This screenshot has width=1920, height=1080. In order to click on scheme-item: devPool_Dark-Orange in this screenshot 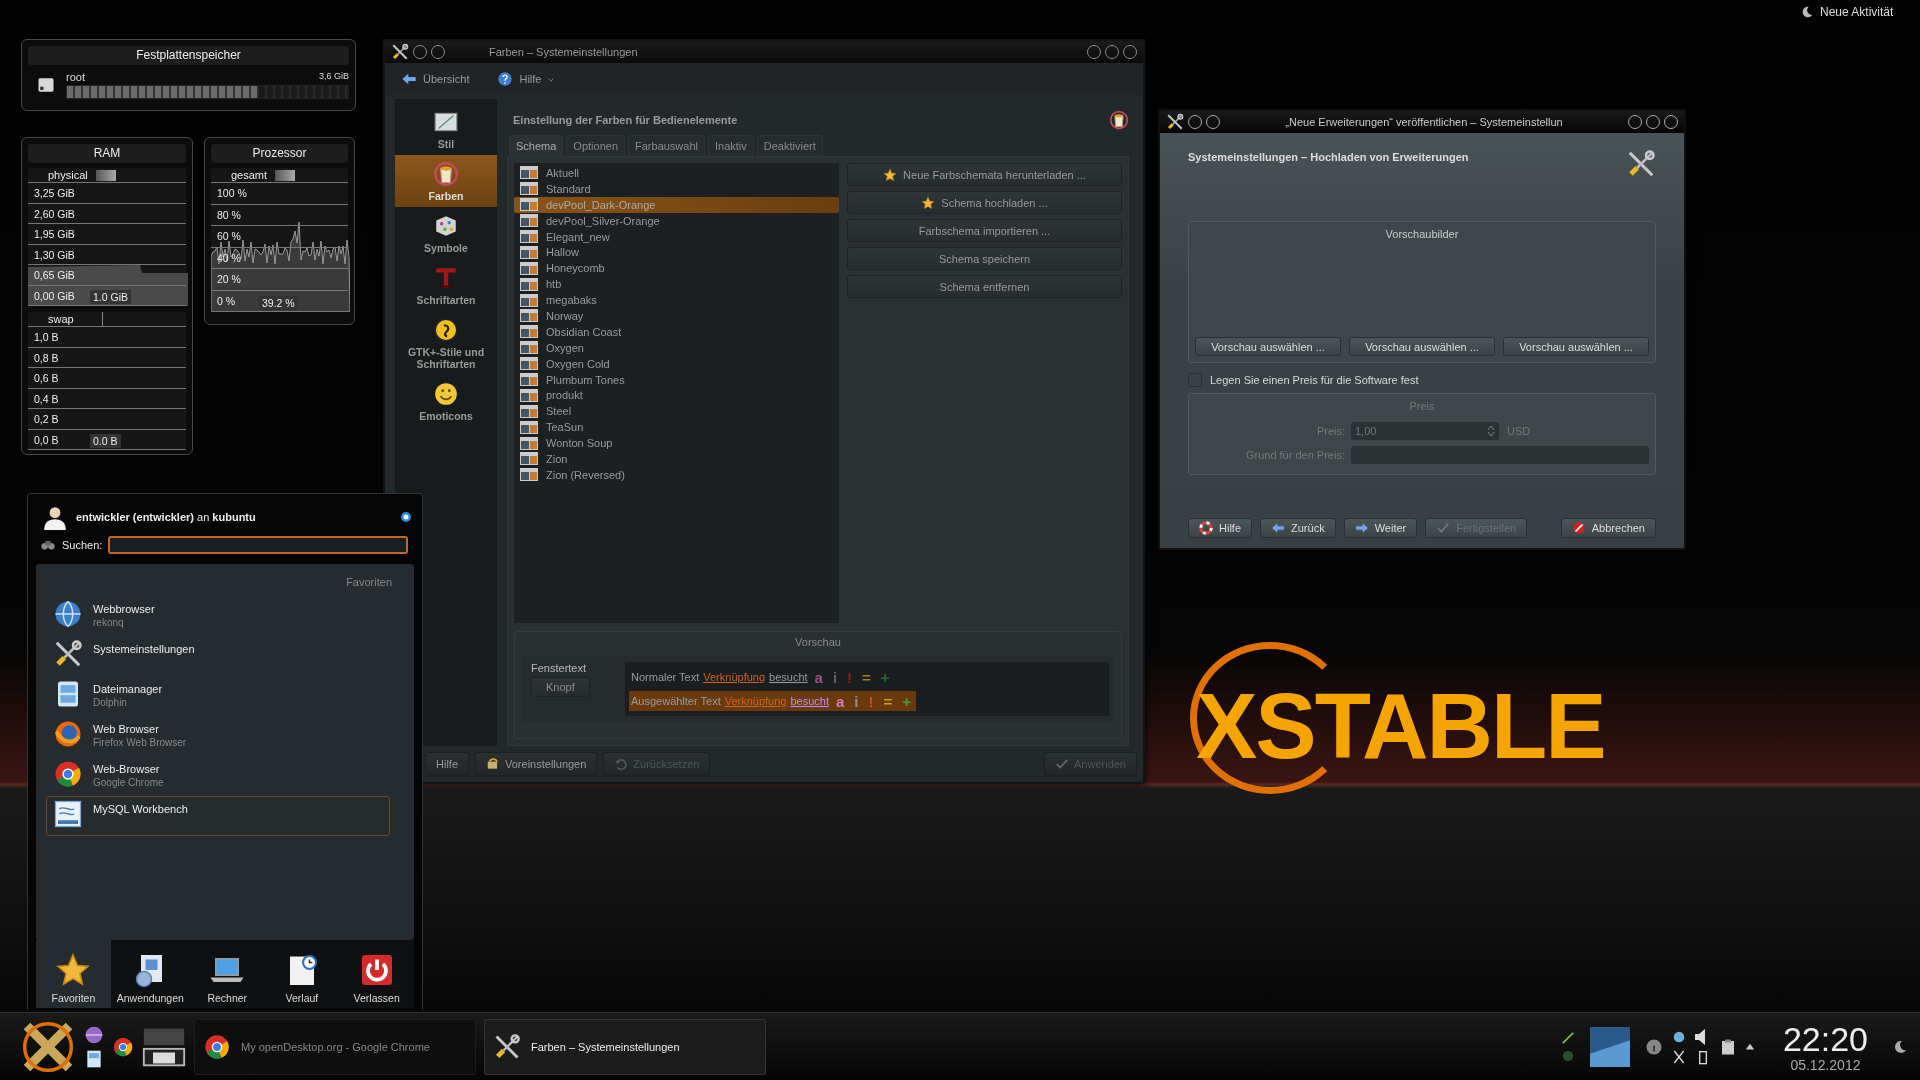, I will do `click(676, 204)`.